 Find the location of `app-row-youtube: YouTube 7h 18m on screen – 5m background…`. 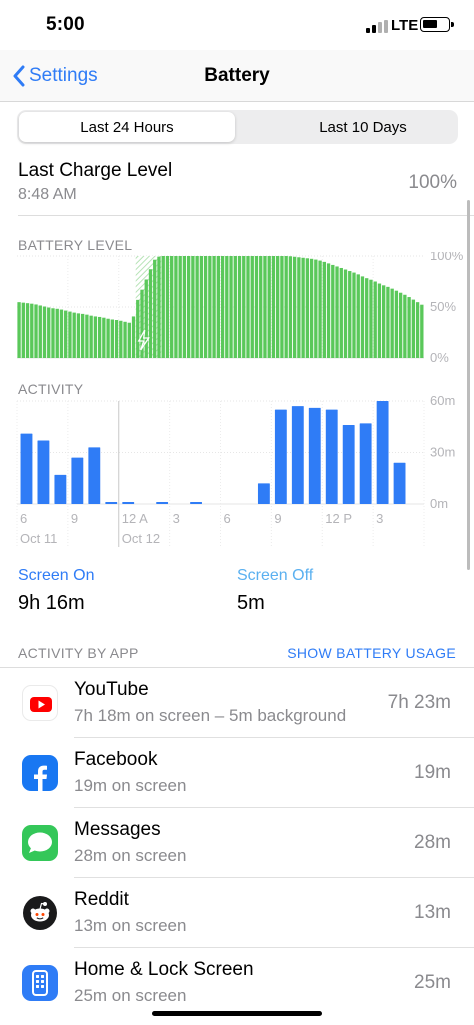

app-row-youtube: YouTube 7h 18m on screen – 5m background… is located at coordinates (237, 703).